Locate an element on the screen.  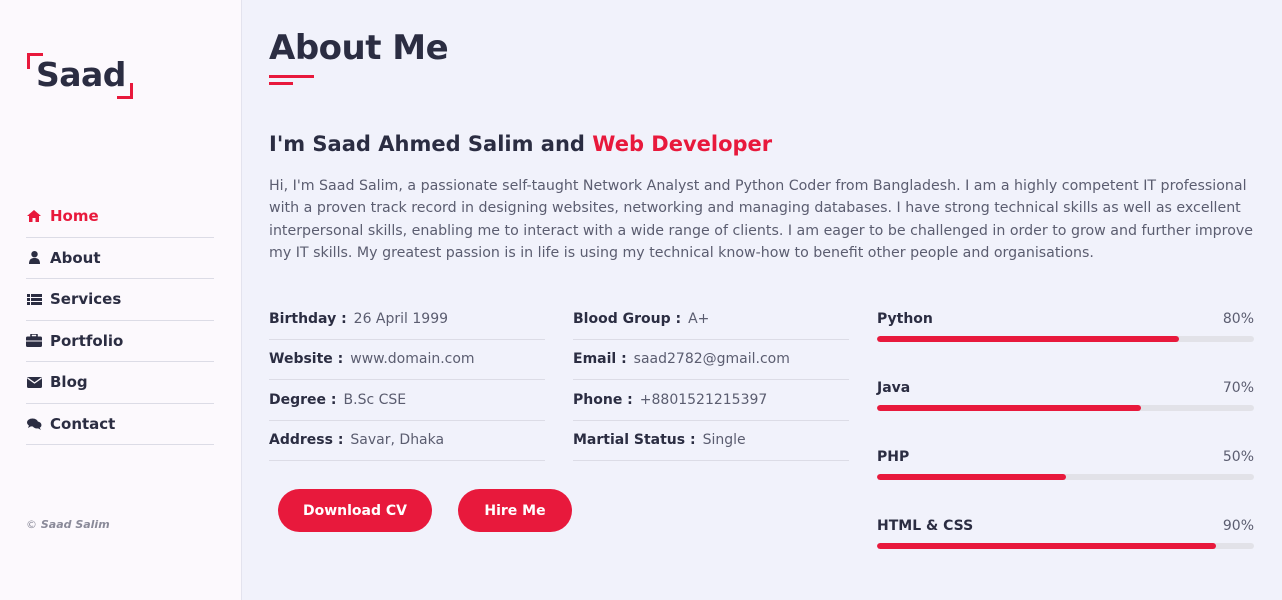
hire-me-button: Hire Me is located at coordinates (515, 510).